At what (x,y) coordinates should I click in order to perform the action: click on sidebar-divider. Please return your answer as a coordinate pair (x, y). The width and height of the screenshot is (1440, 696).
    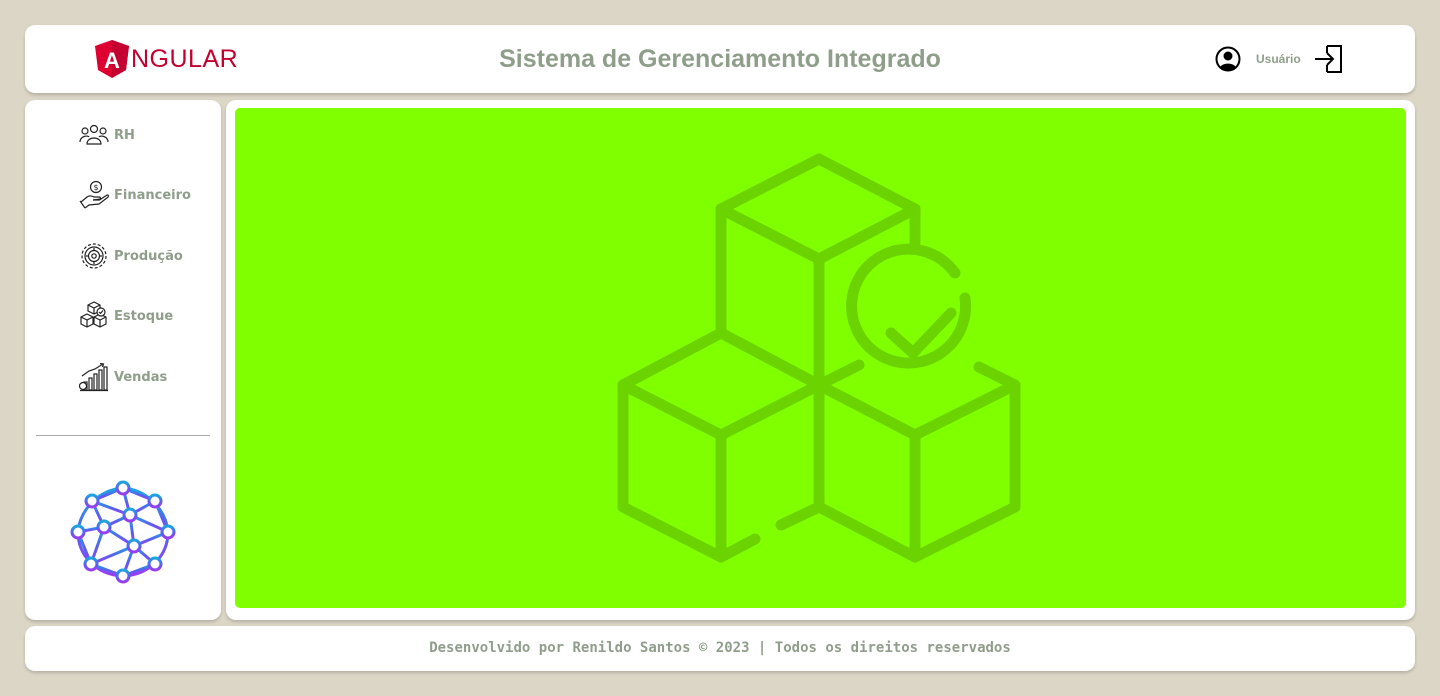
    Looking at the image, I should click on (123, 435).